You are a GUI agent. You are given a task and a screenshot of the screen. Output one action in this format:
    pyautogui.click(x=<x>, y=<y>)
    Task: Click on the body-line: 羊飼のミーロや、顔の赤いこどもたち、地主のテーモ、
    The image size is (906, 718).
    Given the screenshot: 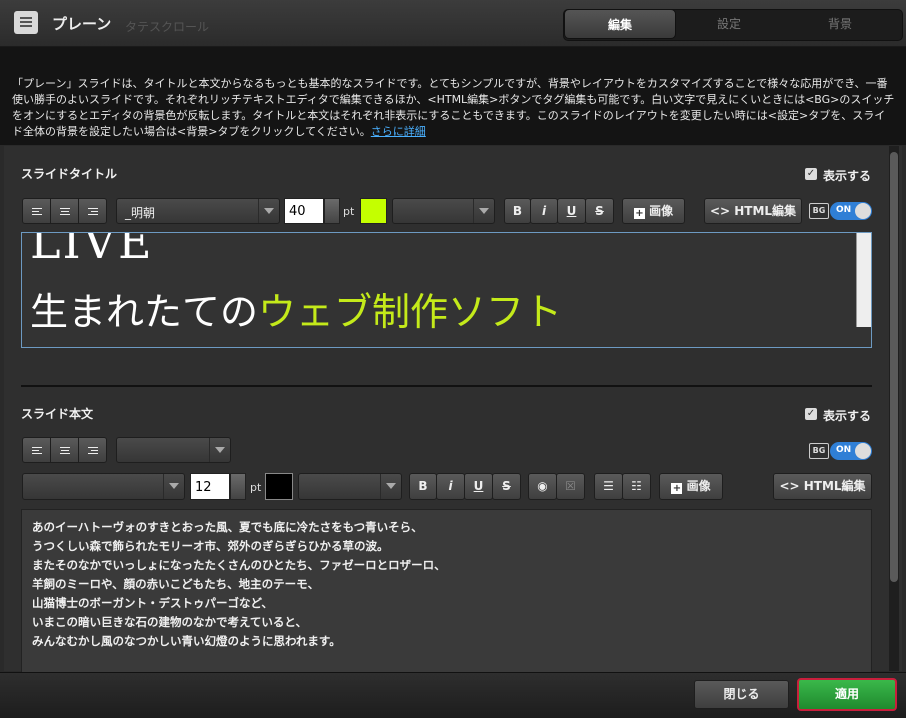 What is the action you would take?
    pyautogui.click(x=176, y=584)
    